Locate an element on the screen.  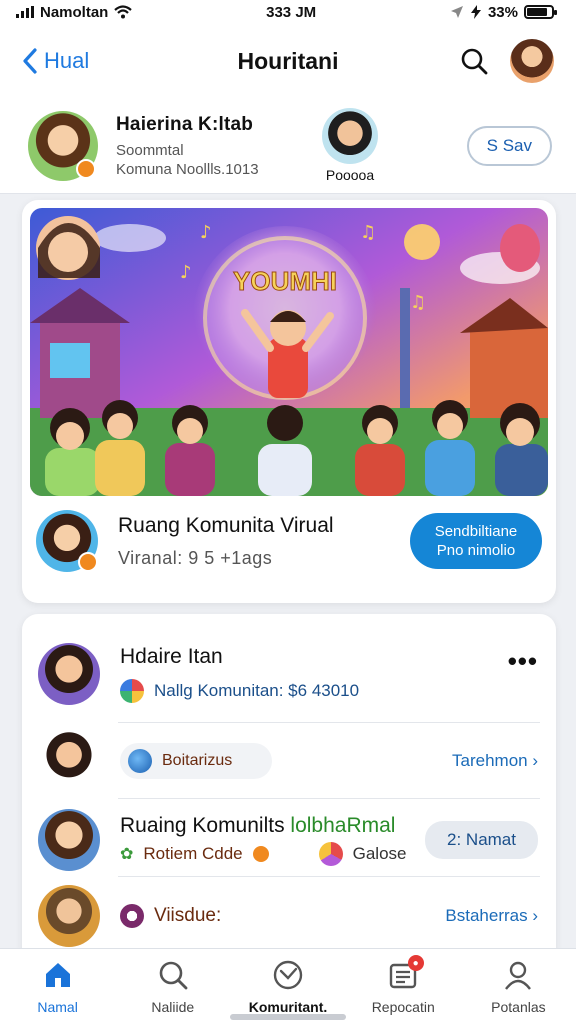
leaf-icon: ✿ is located at coordinates (127, 854).